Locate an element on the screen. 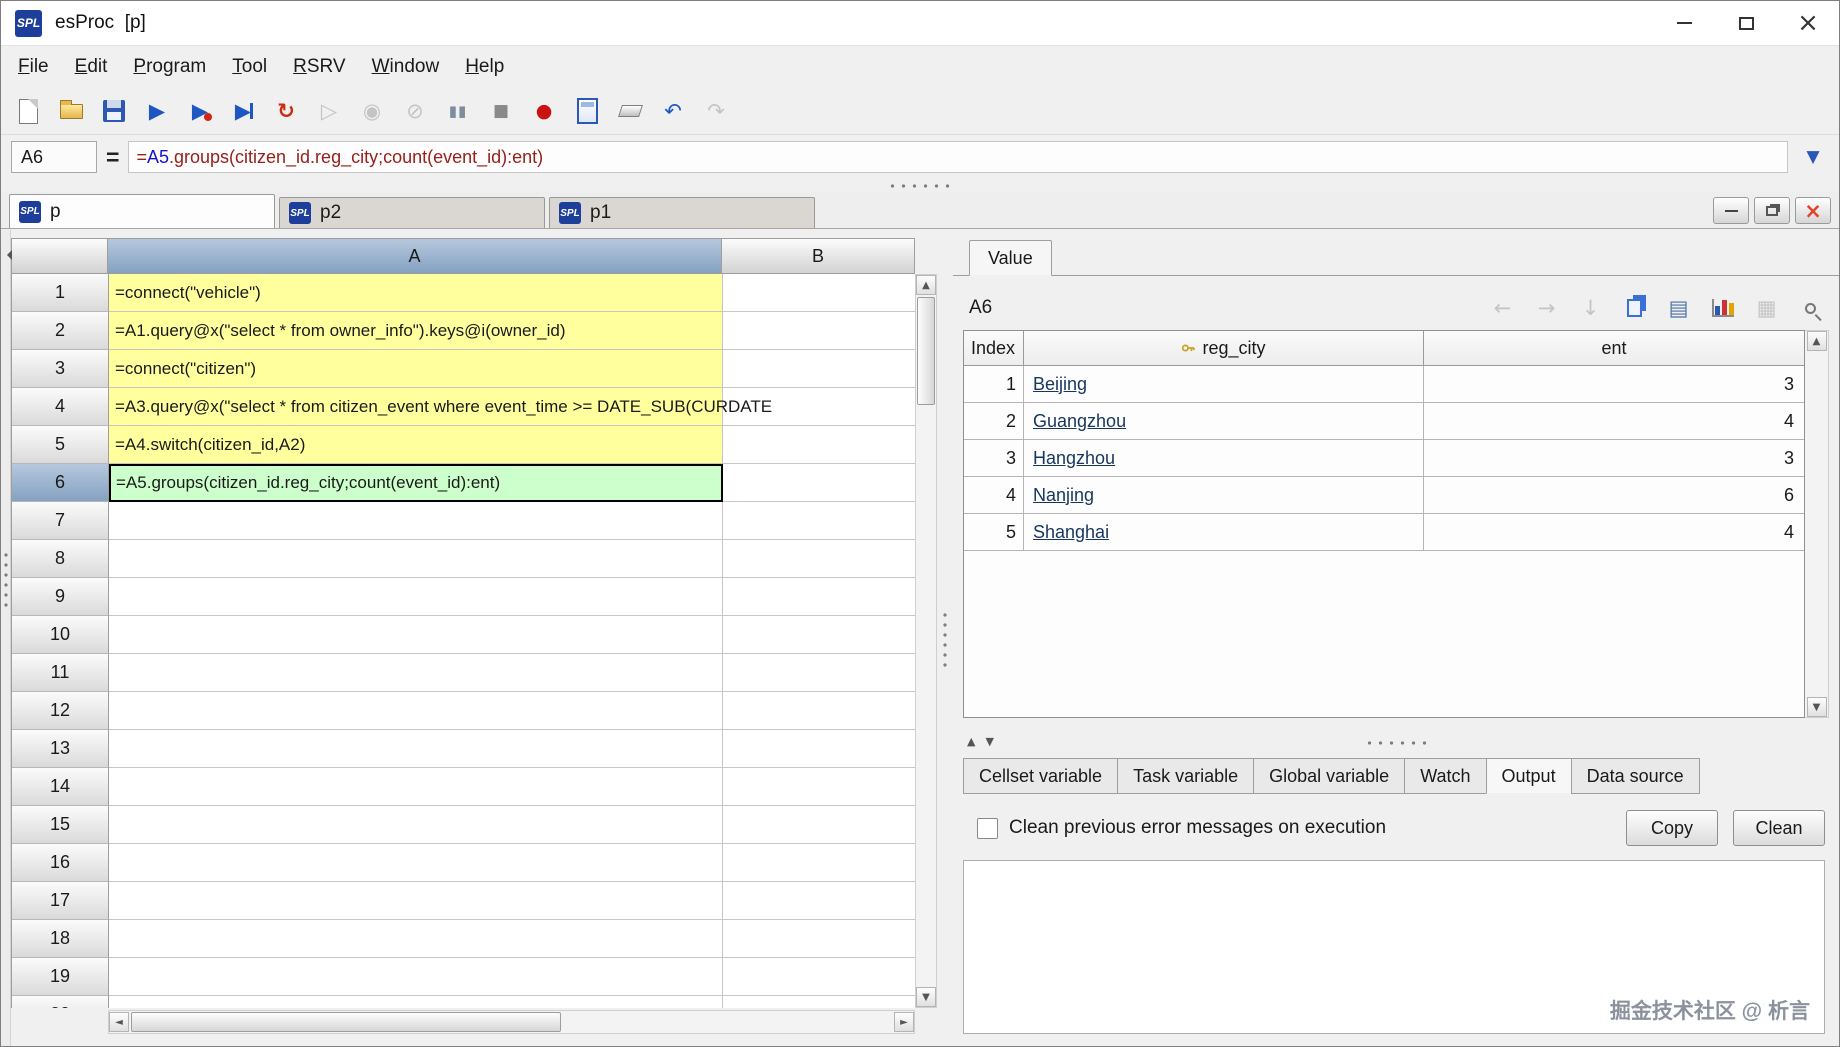 This screenshot has height=1047, width=1840. calculator-button is located at coordinates (587, 111).